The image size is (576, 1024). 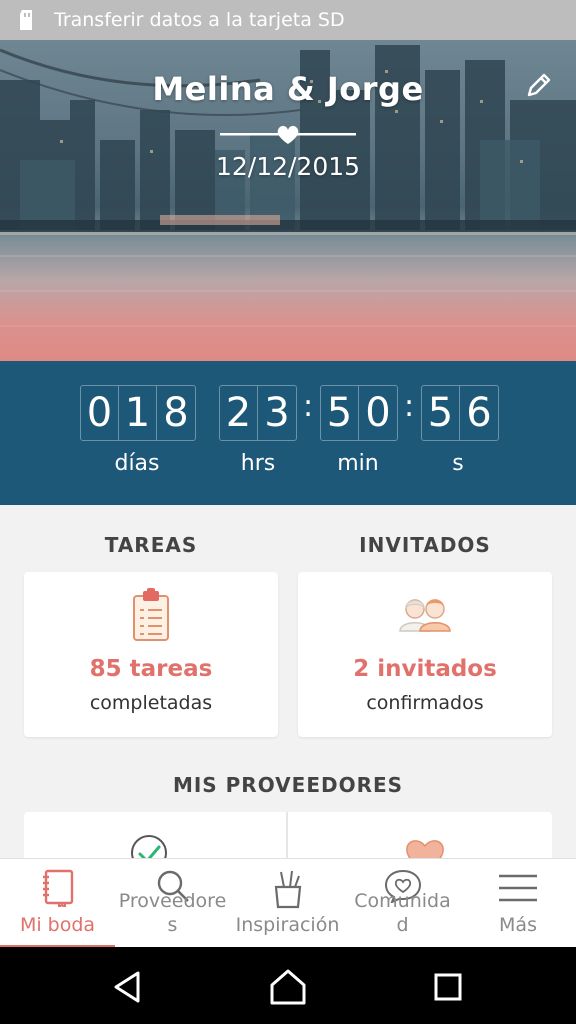 What do you see at coordinates (425, 703) in the screenshot?
I see `guests-caption: confirmados` at bounding box center [425, 703].